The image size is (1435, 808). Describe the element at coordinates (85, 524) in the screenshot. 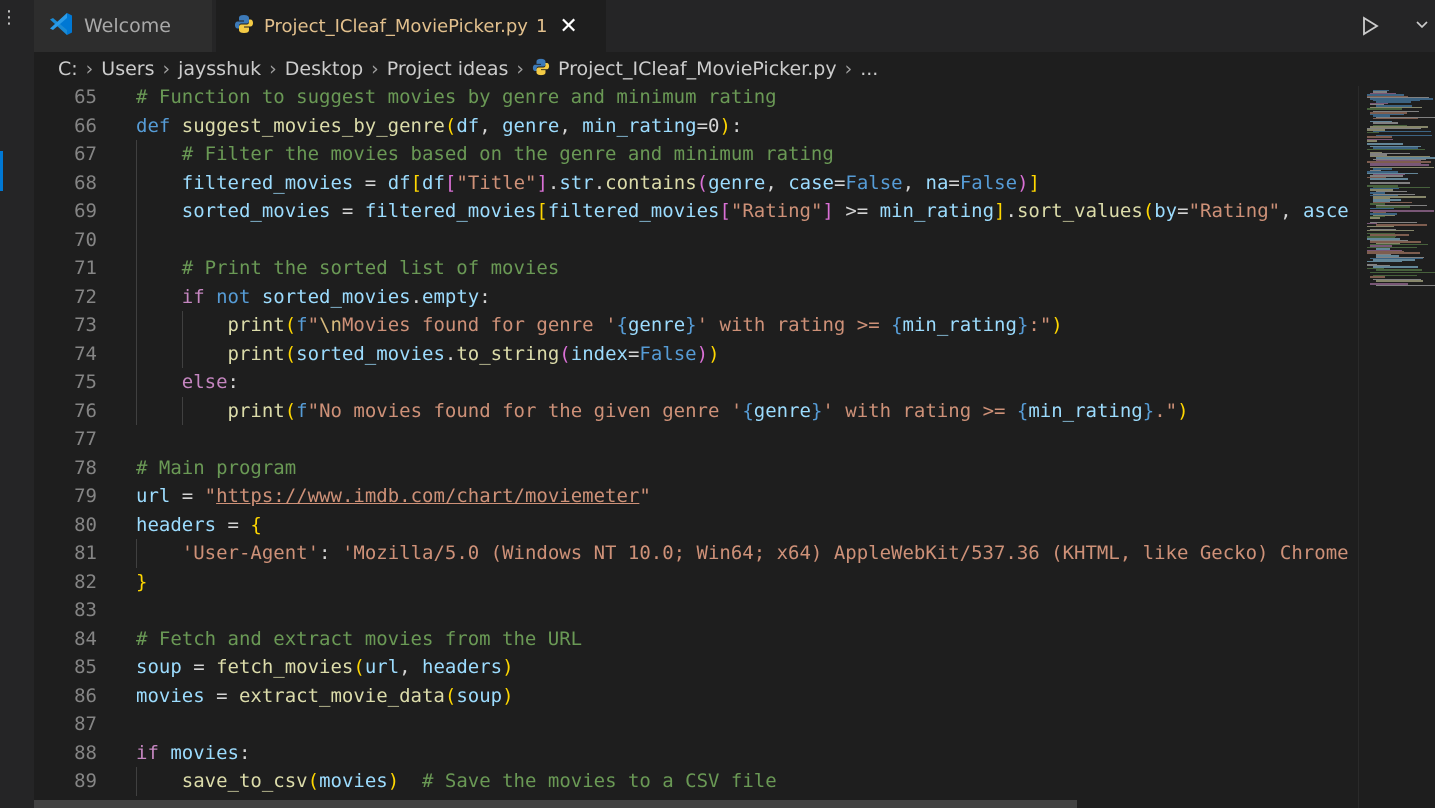

I see `line-number: 80` at that location.